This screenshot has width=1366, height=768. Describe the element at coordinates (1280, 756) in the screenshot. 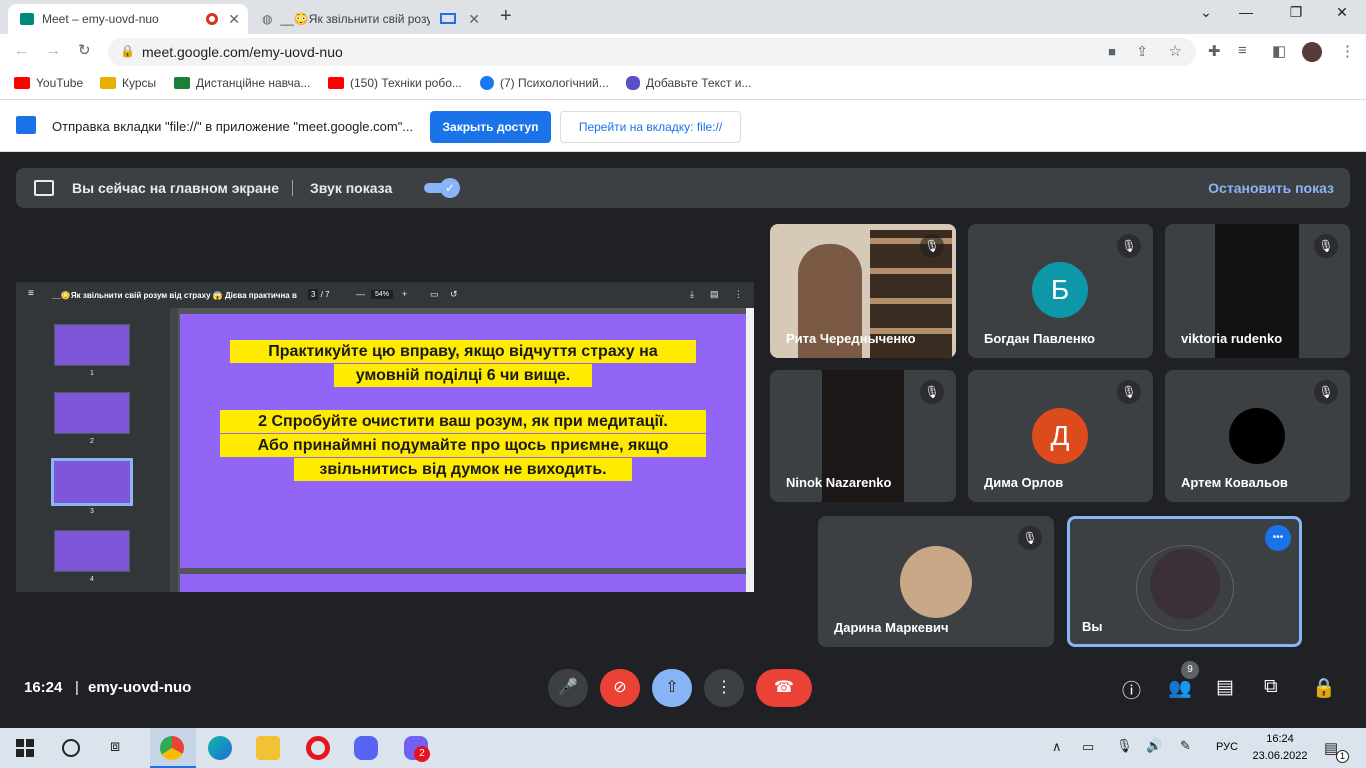

I see `taskbar-date: 23.06.2022` at that location.